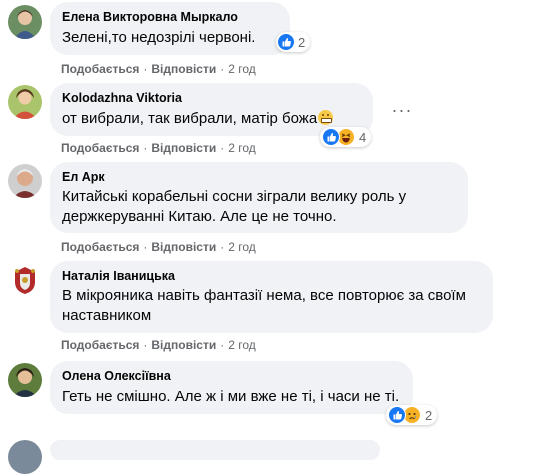 This screenshot has width=535, height=474. What do you see at coordinates (326, 117) in the screenshot?
I see `grimace-emoji-icon` at bounding box center [326, 117].